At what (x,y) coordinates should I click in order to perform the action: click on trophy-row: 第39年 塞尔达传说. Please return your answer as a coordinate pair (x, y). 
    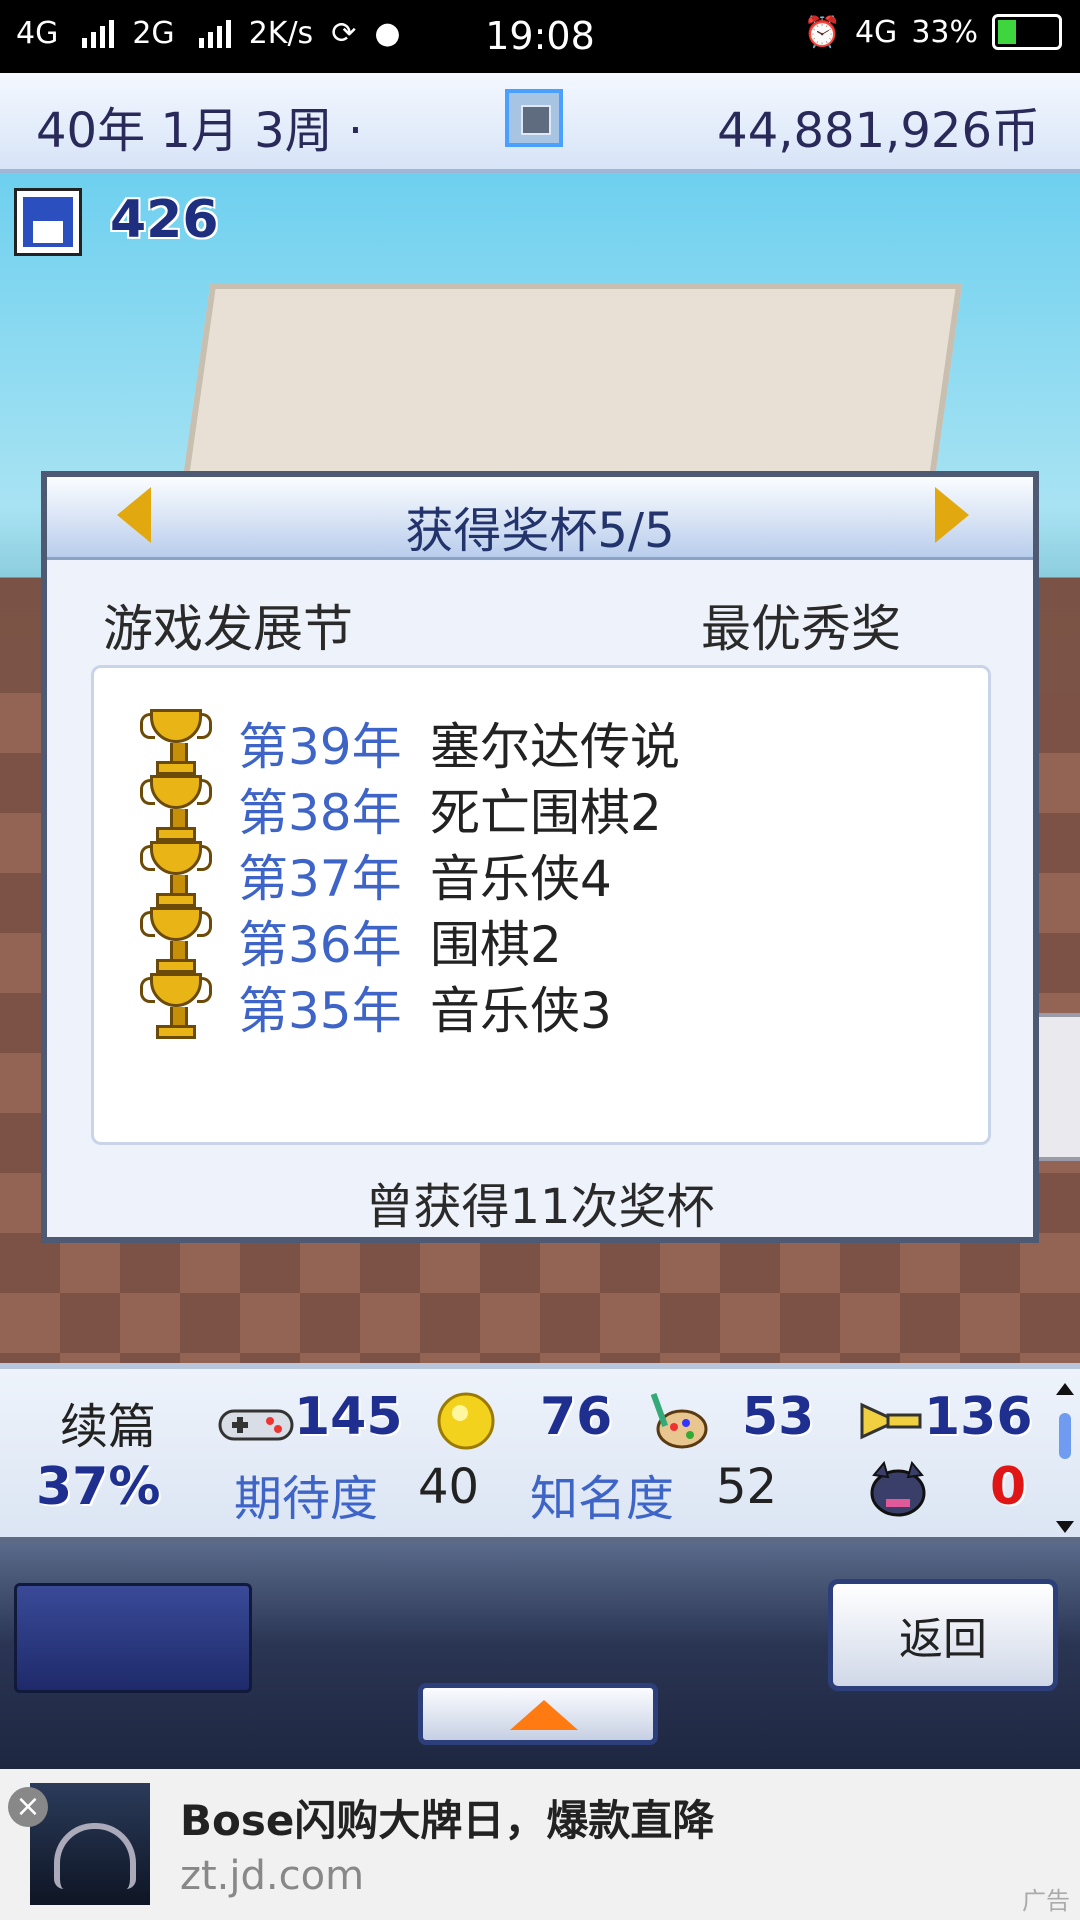
    Looking at the image, I should click on (410, 743).